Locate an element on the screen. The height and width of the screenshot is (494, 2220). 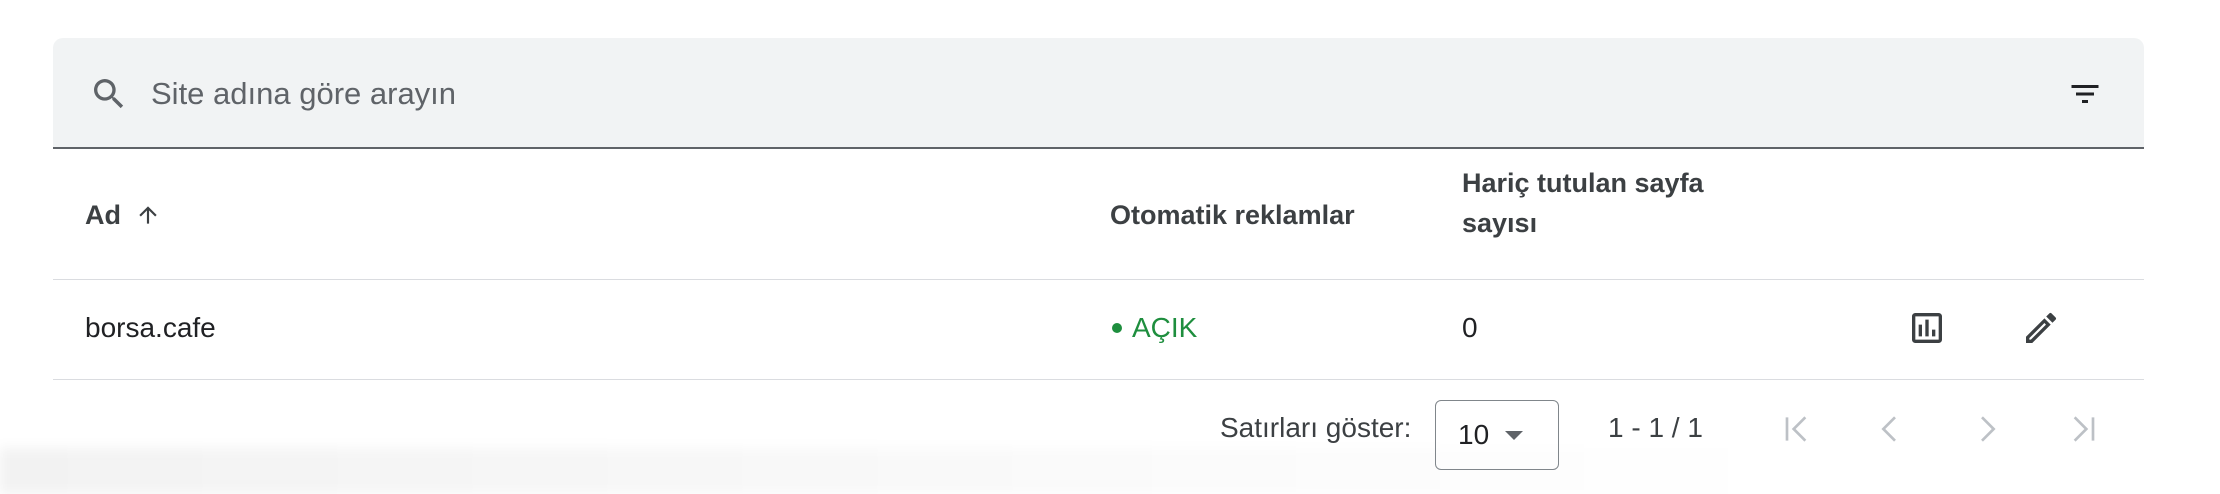
auto-ads-status-label: AÇIK is located at coordinates (1165, 327).